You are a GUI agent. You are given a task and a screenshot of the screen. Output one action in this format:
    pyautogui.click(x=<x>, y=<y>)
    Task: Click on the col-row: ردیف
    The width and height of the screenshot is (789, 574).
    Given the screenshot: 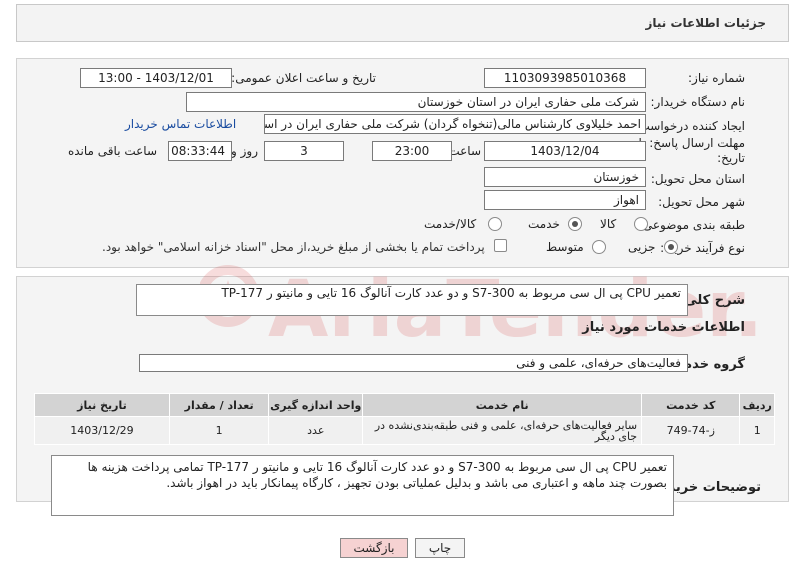 What is the action you would take?
    pyautogui.click(x=757, y=405)
    